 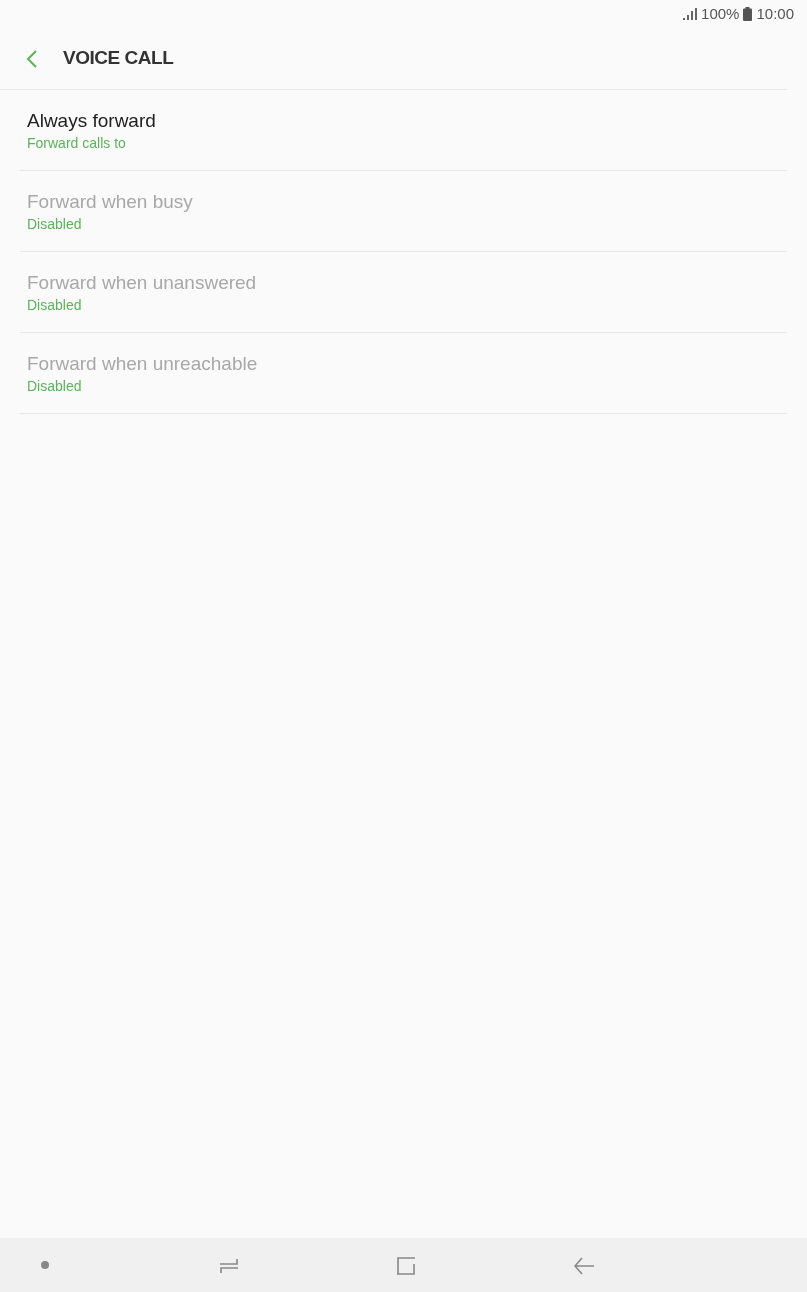 What do you see at coordinates (406, 1266) in the screenshot?
I see `home-icon` at bounding box center [406, 1266].